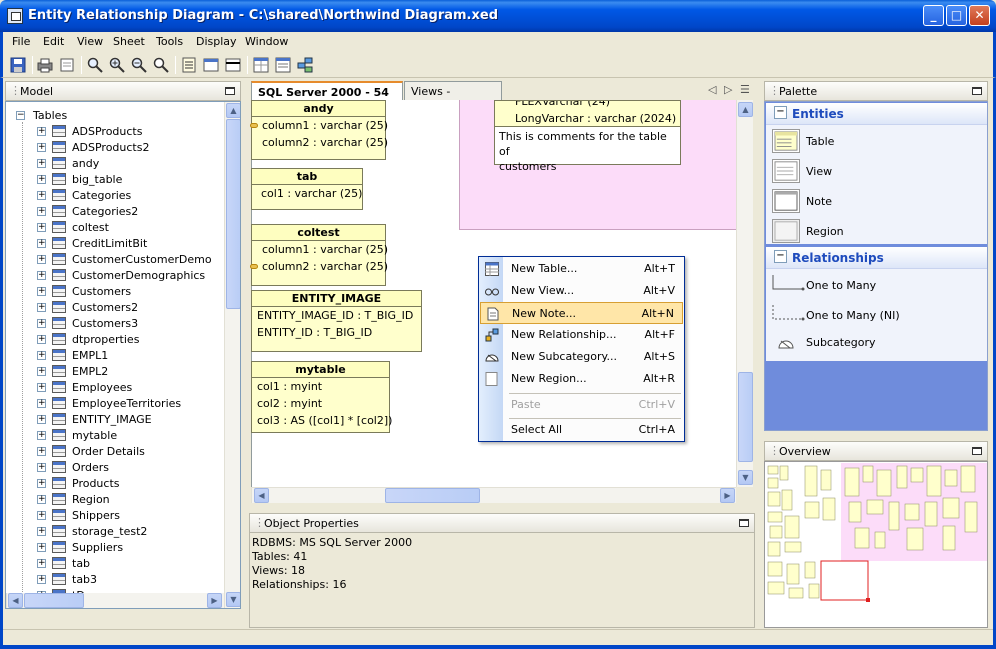 Image resolution: width=996 pixels, height=649 pixels. I want to click on menu-view: View, so click(90, 41).